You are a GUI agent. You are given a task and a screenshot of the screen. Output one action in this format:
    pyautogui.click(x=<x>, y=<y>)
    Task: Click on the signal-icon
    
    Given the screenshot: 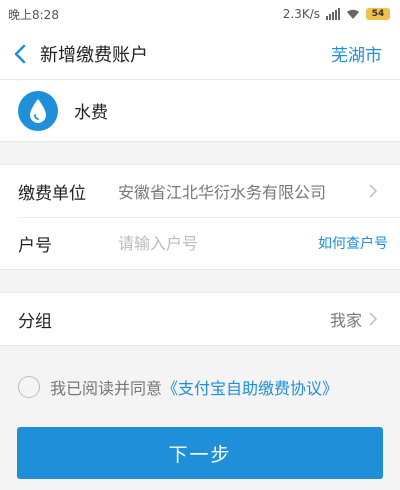 What is the action you would take?
    pyautogui.click(x=333, y=14)
    